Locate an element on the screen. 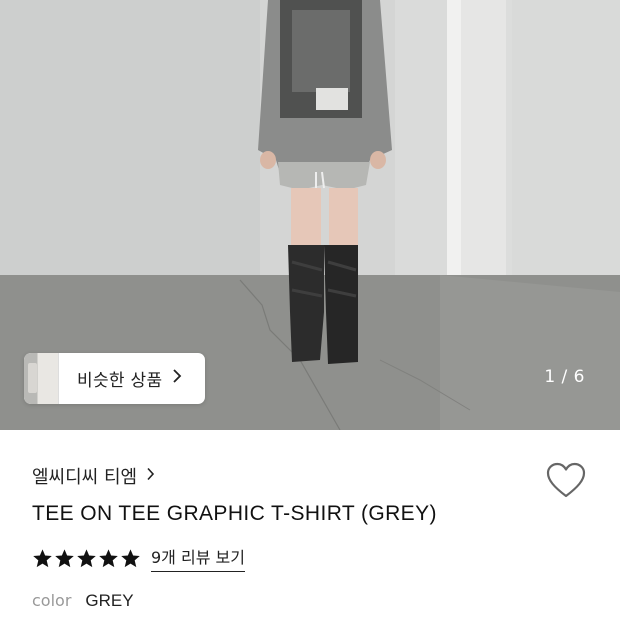  review-link: 9개 리뷰 보기 is located at coordinates (198, 558).